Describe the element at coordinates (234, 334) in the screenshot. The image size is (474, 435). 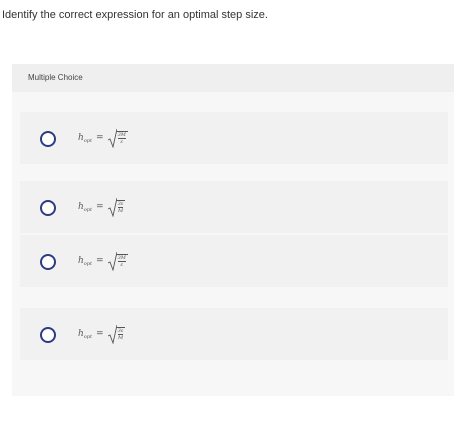
I see `answer-option-4: h opt = 3ε M` at that location.